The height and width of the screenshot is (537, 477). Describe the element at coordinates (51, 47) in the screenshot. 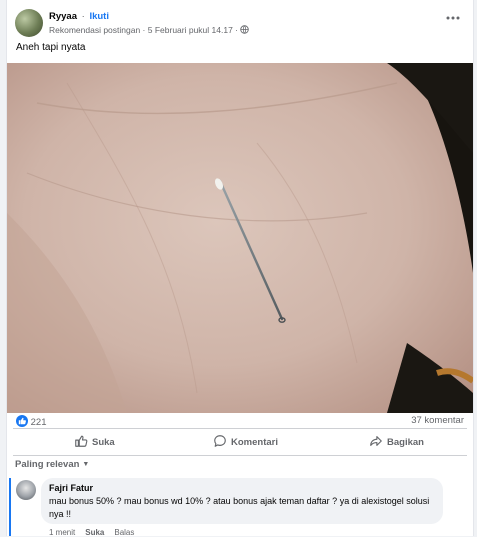

I see `post-caption: Aneh tapi nyata` at that location.